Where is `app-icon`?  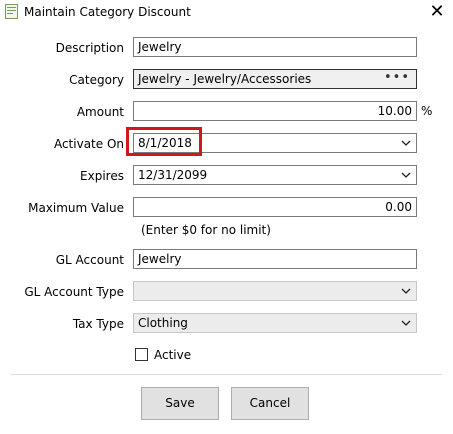
app-icon is located at coordinates (11, 11).